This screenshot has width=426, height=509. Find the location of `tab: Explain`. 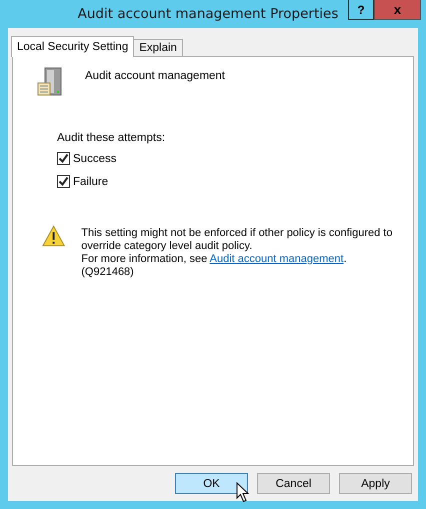

tab: Explain is located at coordinates (158, 47).